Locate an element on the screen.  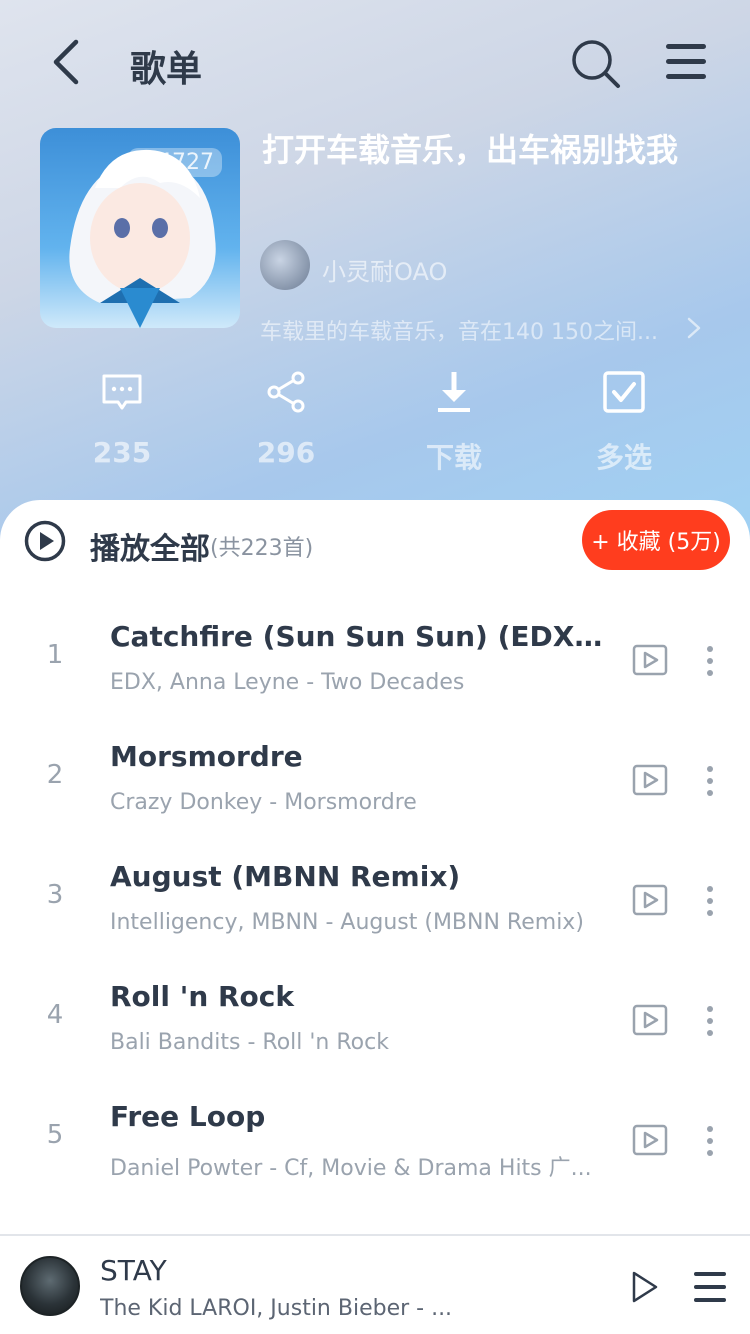
playlist-title: 打开车载音乐，出车祸别找我 is located at coordinates (470, 150).